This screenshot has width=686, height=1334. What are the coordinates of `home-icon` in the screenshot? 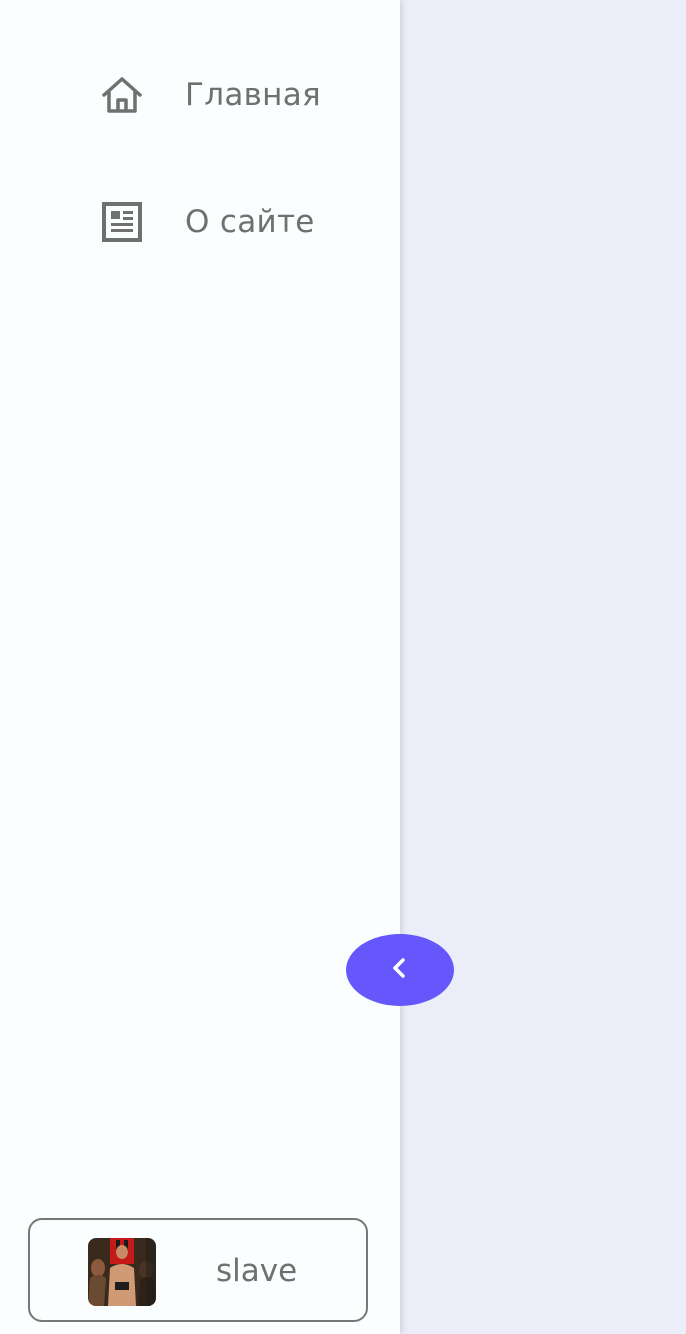 It's located at (122, 95).